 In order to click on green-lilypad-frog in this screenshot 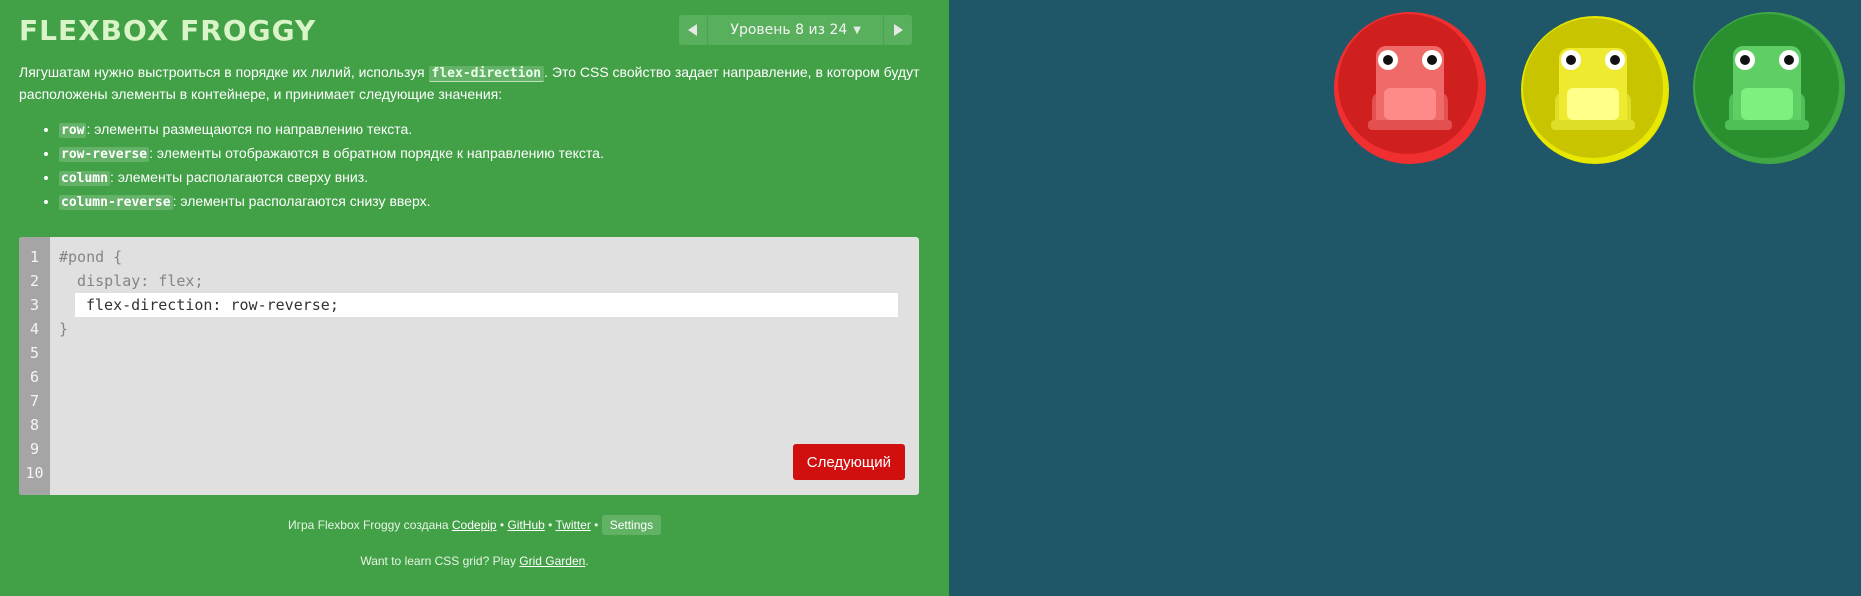, I will do `click(1767, 86)`.